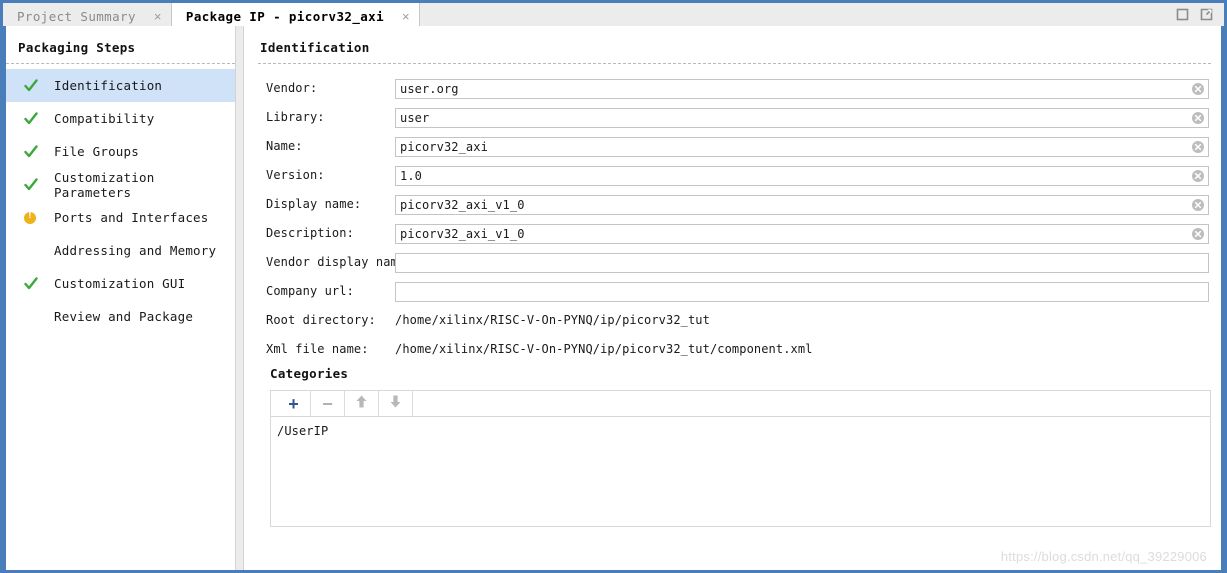 Image resolution: width=1227 pixels, height=573 pixels. I want to click on version-label: Version:, so click(295, 174).